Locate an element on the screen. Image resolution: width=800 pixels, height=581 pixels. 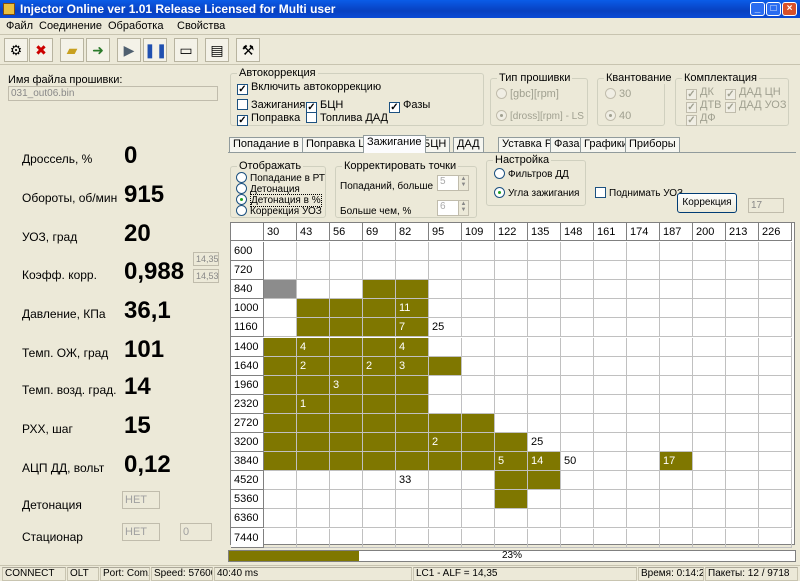
grid-cell: 17 is located at coordinates (676, 462).